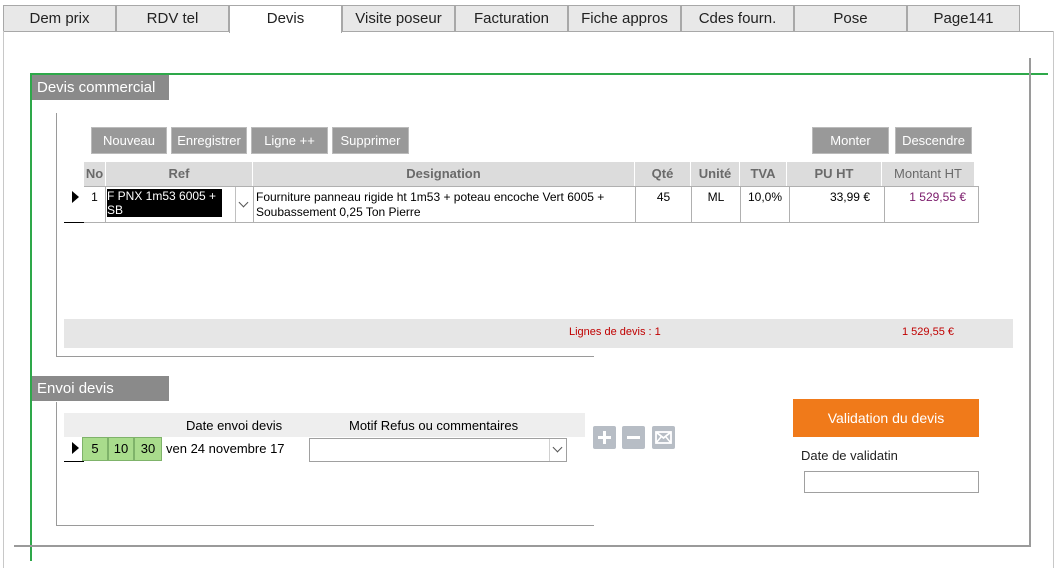  What do you see at coordinates (737, 18) in the screenshot?
I see `tab-cdes-fourn: Cdes fourn.` at bounding box center [737, 18].